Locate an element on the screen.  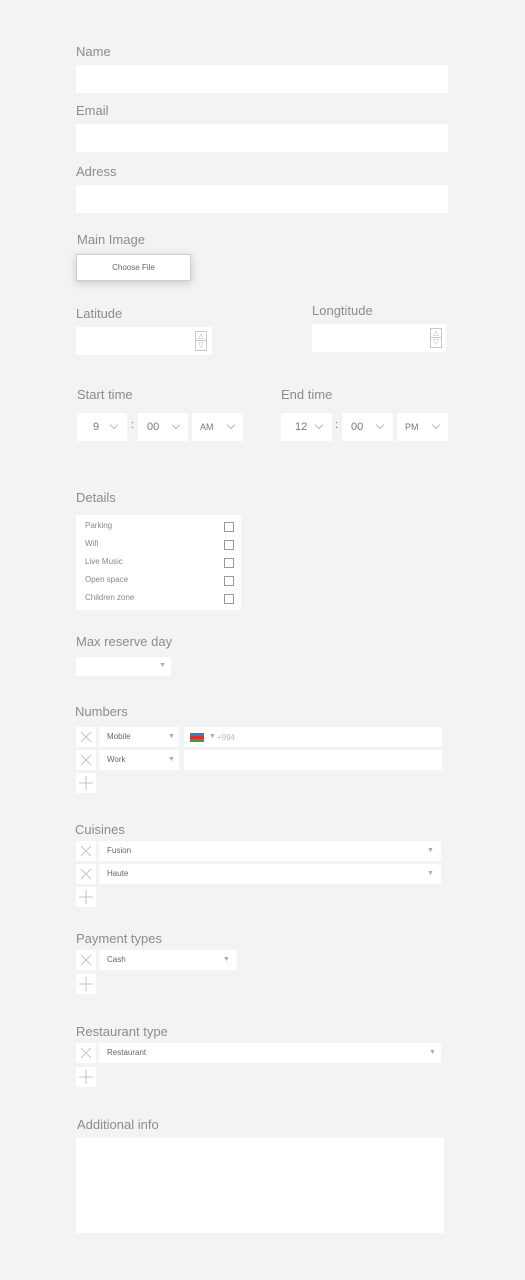
phone-input is located at coordinates (313, 760).